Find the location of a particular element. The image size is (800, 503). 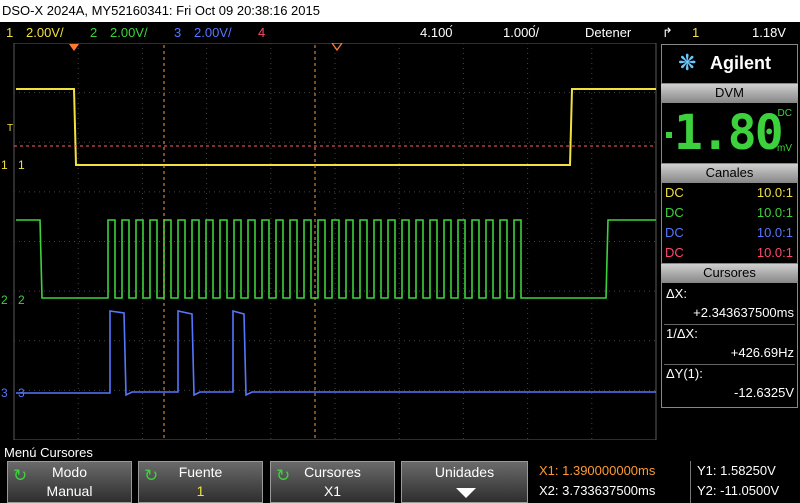

dvm-display: 1.80 DC mV is located at coordinates (729, 133).